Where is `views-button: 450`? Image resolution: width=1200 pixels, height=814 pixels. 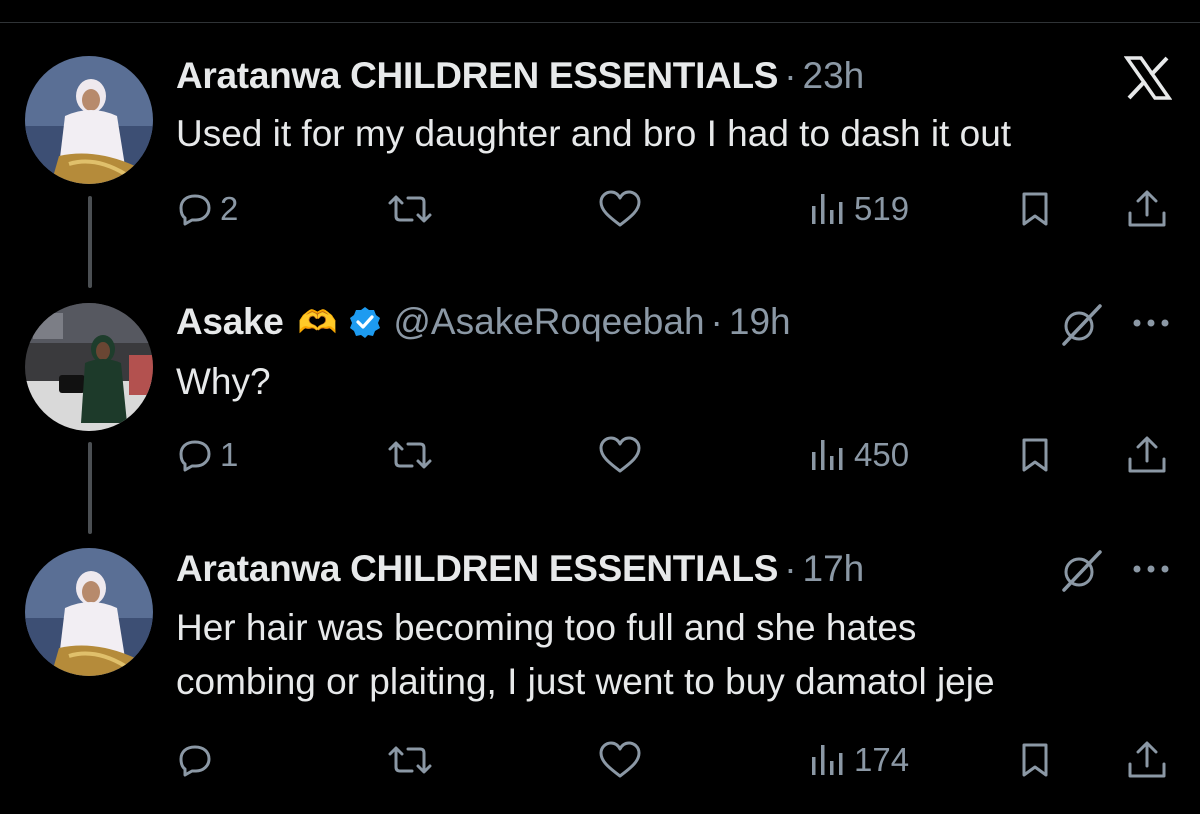
views-button: 450 is located at coordinates (859, 455).